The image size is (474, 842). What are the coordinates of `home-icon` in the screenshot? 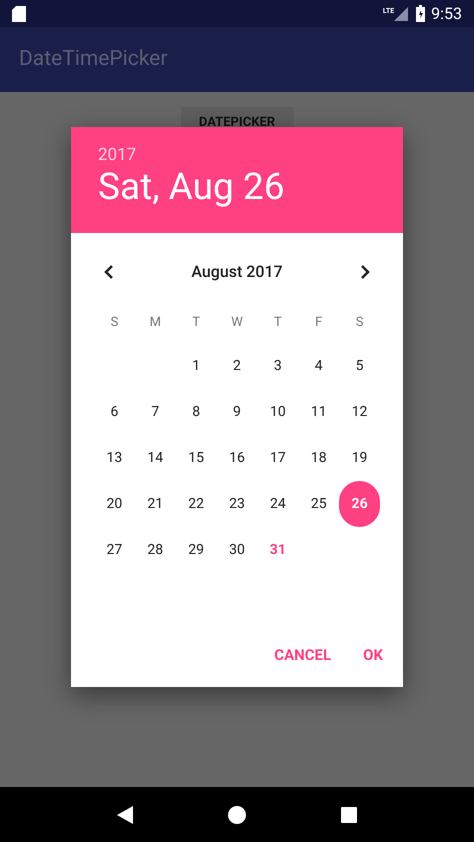 It's located at (237, 815).